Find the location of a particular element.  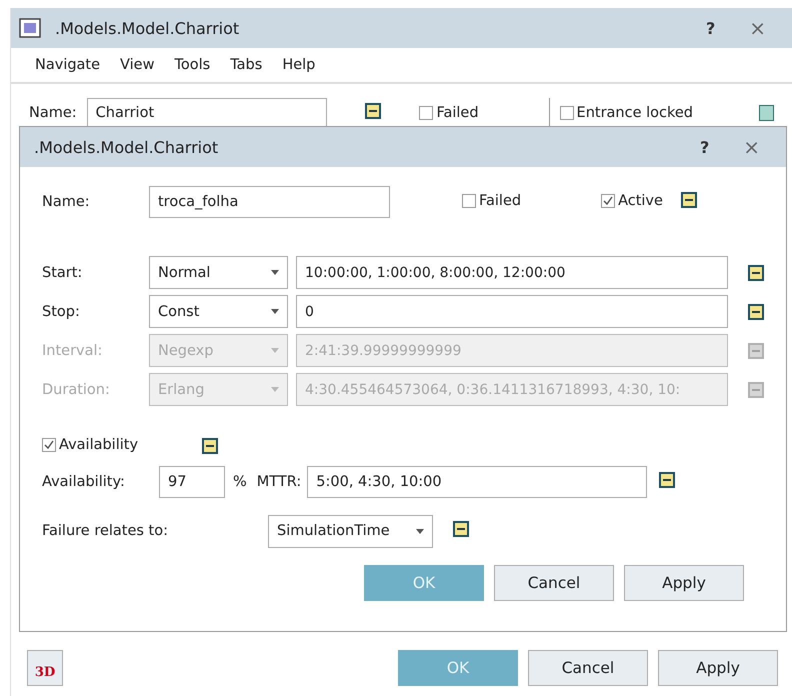

failure-dropdown: SimulationTime is located at coordinates (350, 531).